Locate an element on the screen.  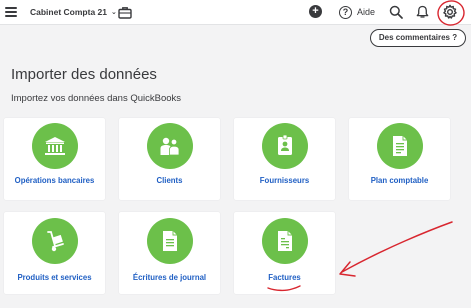
annotation-arrowhead is located at coordinates (347, 269).